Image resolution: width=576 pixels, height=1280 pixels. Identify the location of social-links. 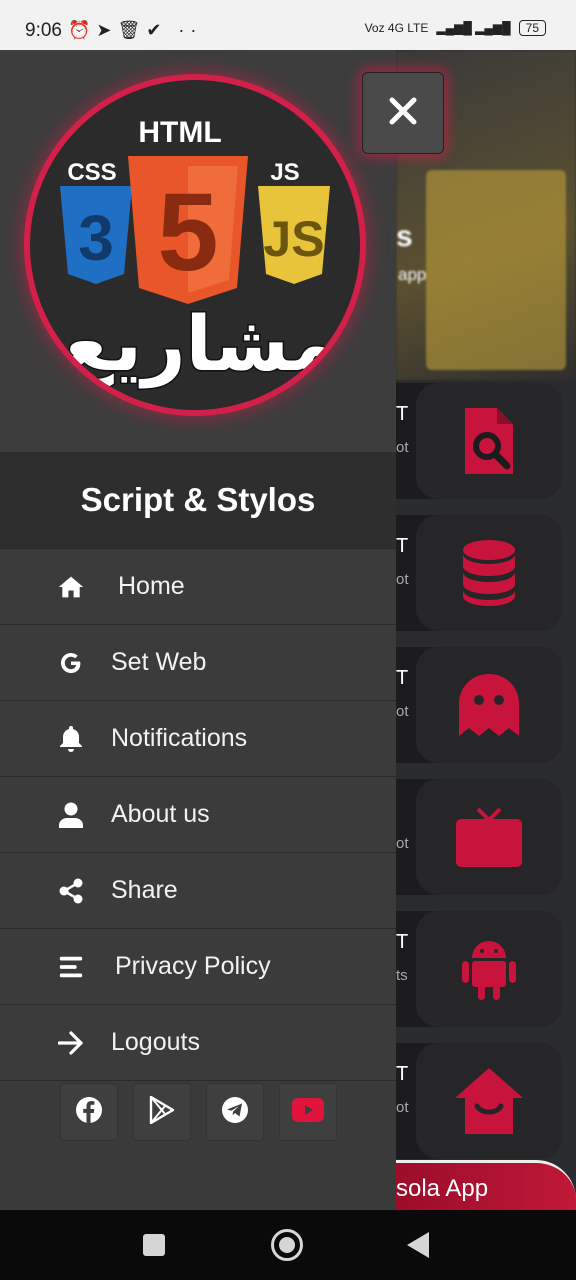
(198, 1145).